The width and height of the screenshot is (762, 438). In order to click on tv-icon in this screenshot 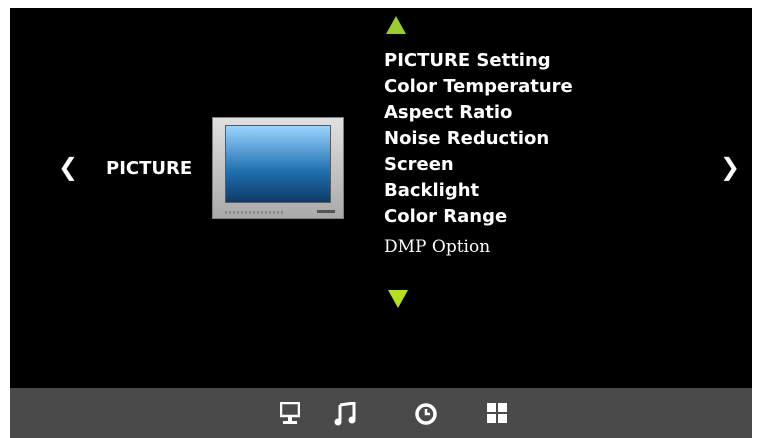, I will do `click(278, 168)`.